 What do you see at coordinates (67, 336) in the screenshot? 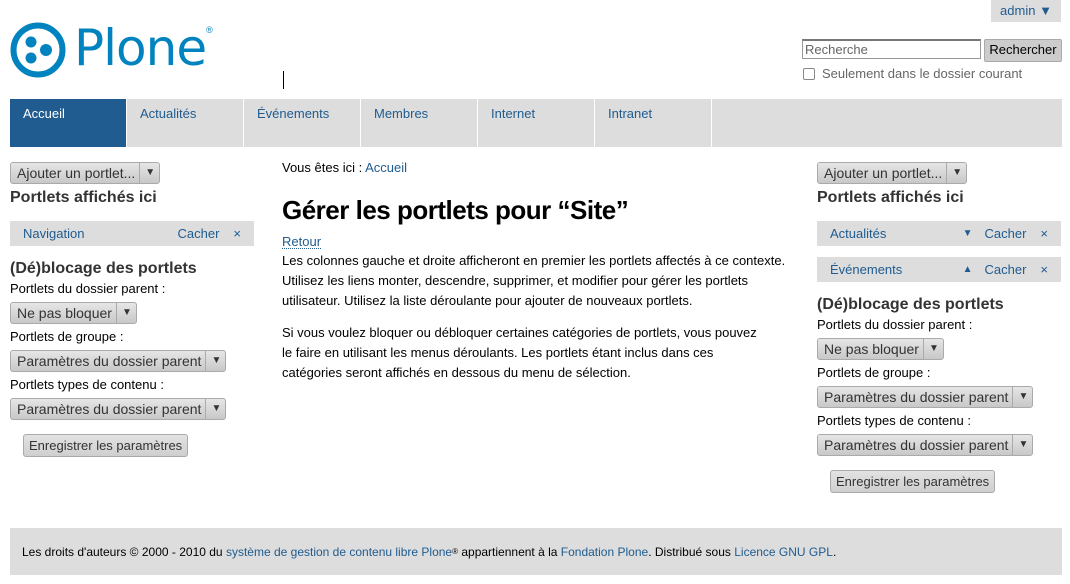
I see `left-group-label: Portlets de groupe :` at bounding box center [67, 336].